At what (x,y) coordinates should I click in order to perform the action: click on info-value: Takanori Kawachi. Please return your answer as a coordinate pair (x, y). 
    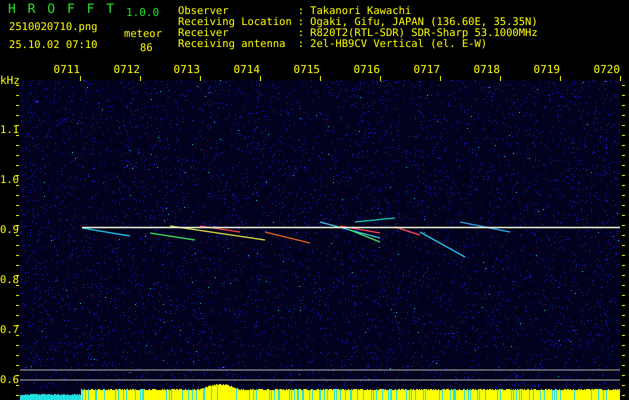
    Looking at the image, I should click on (361, 11).